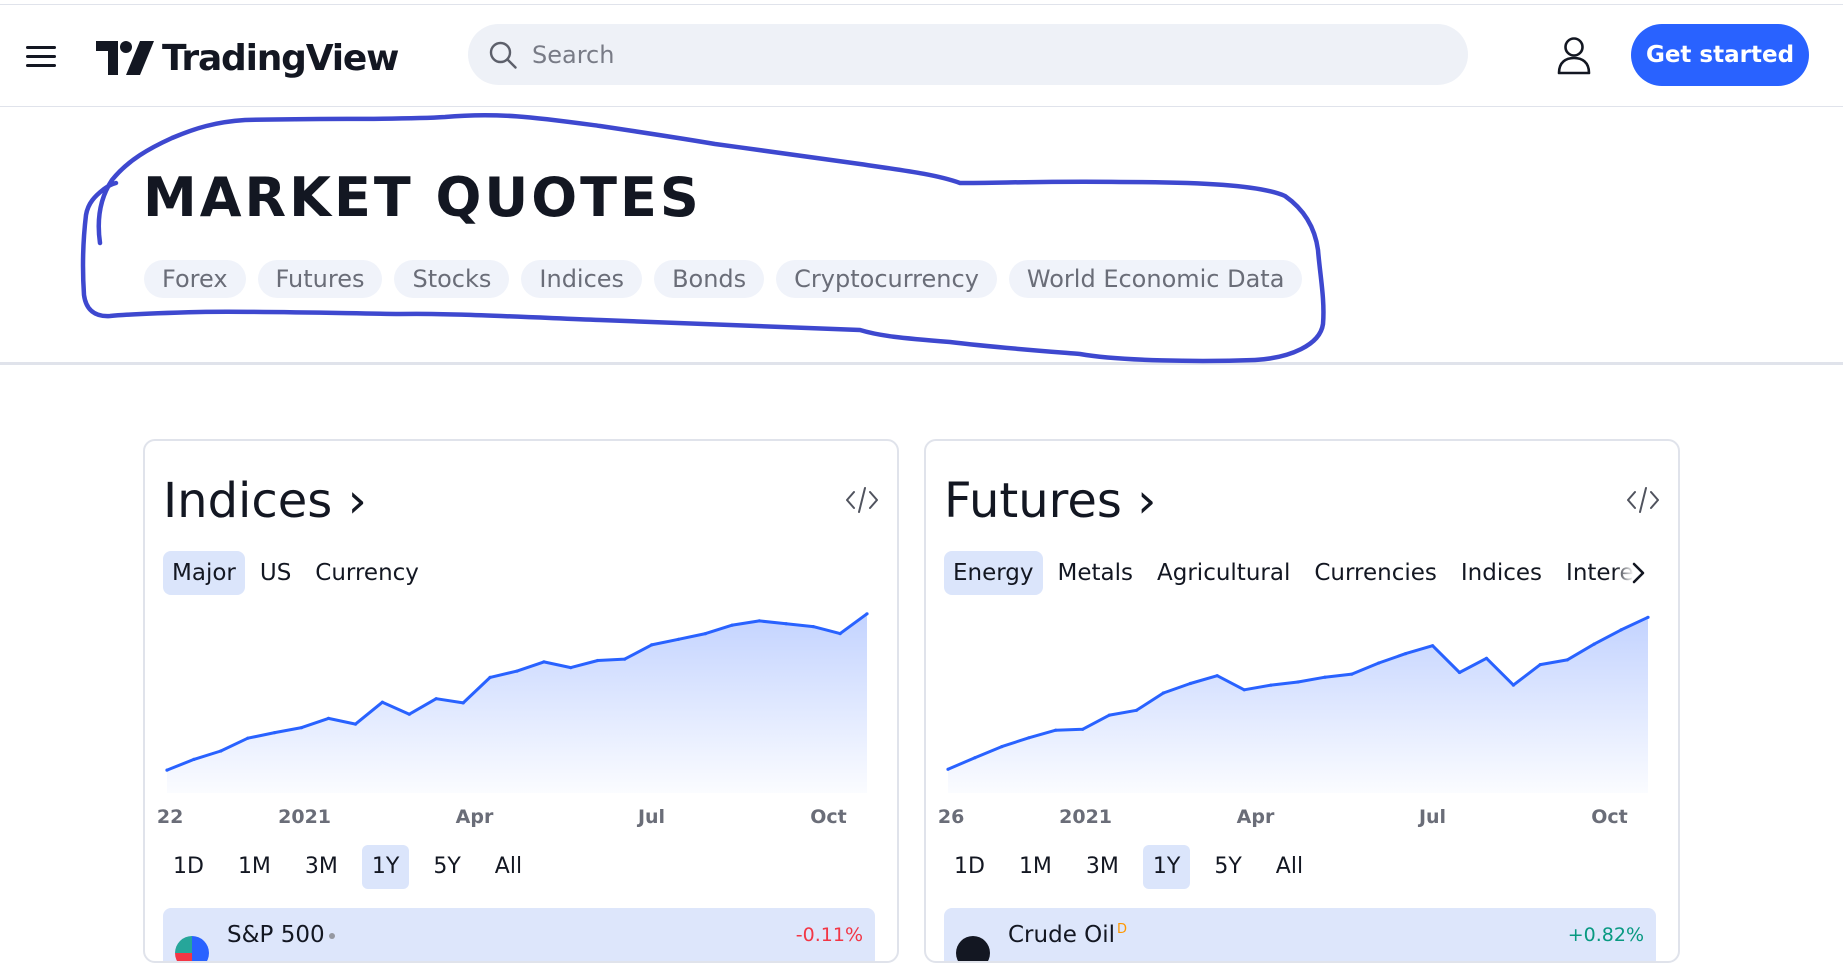  I want to click on futures-range-selector: 1D 1M 3M 1Y 5Y All, so click(1128, 867).